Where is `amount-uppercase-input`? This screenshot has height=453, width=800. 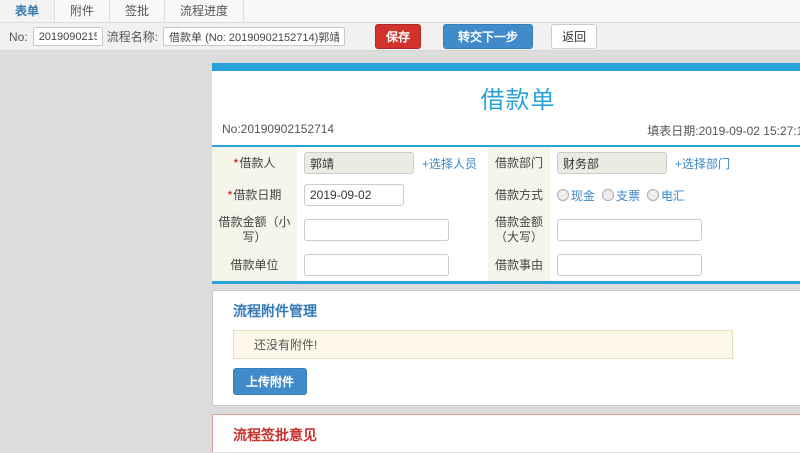 amount-uppercase-input is located at coordinates (629, 230).